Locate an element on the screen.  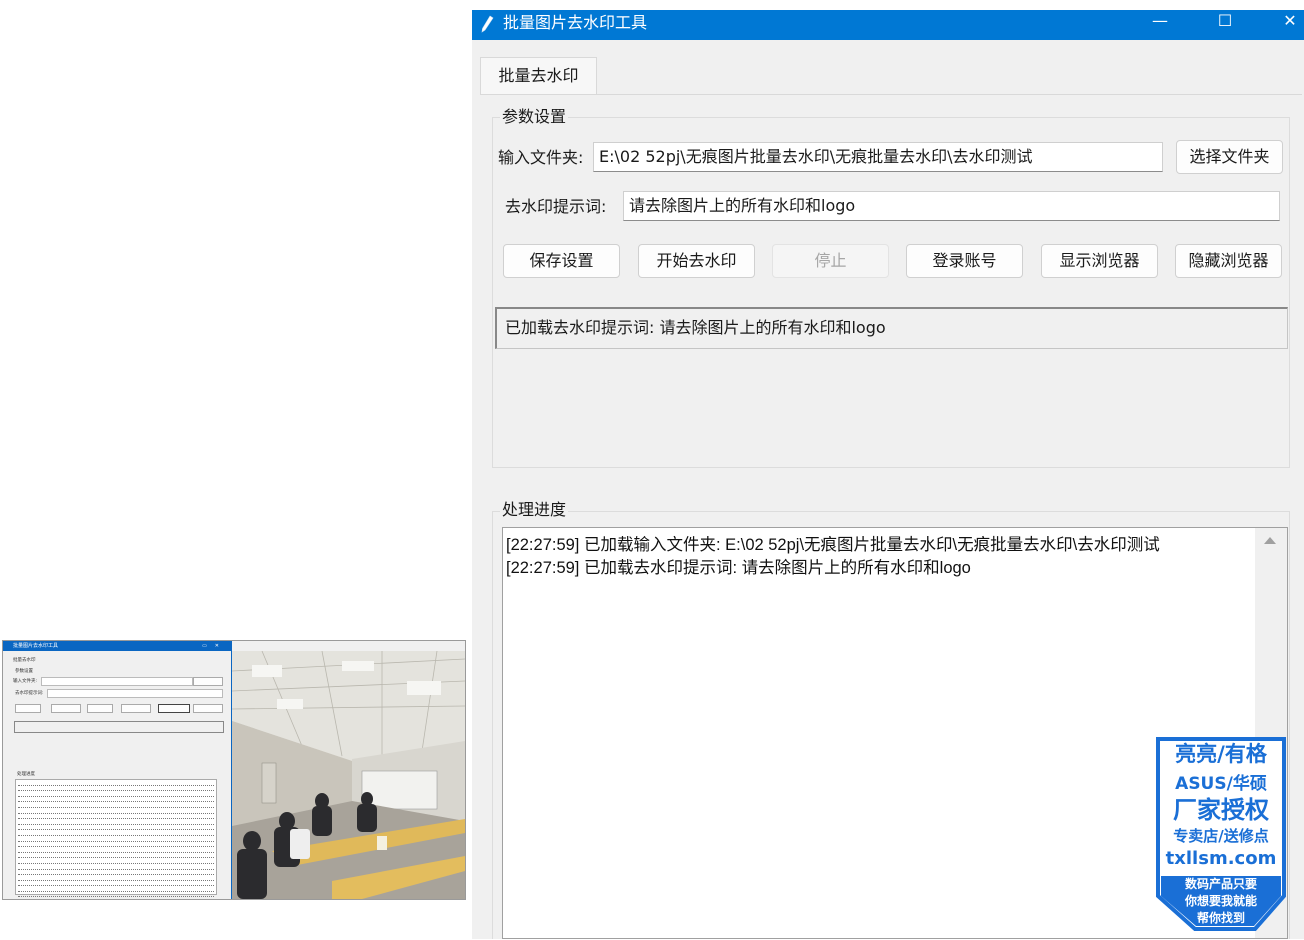
thumbnail-hide-browser-button is located at coordinates (208, 708).